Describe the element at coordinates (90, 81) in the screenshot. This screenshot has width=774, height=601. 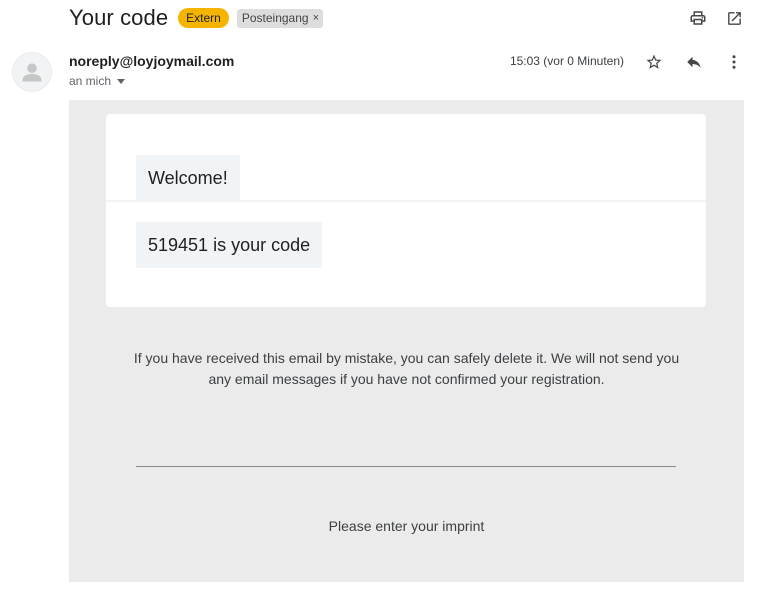
I see `recipient-label: an mich` at that location.